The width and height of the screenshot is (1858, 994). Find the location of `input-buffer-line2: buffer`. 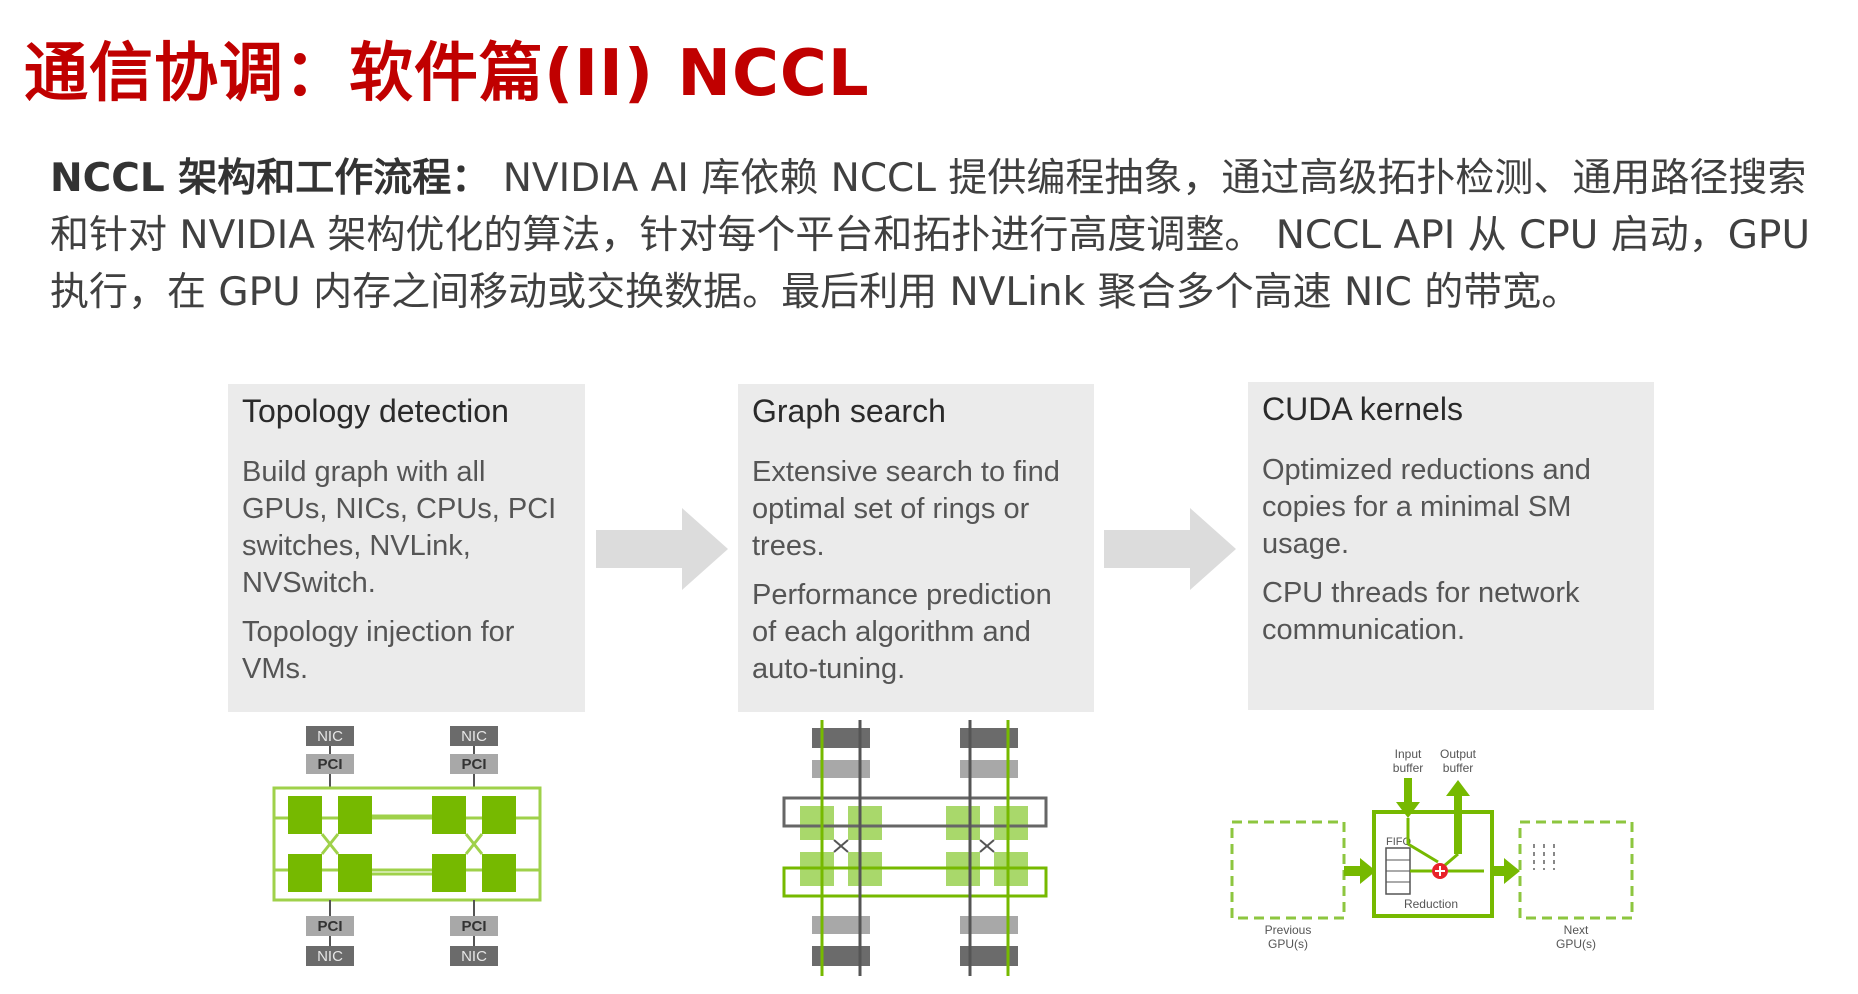

input-buffer-line2: buffer is located at coordinates (1408, 768).